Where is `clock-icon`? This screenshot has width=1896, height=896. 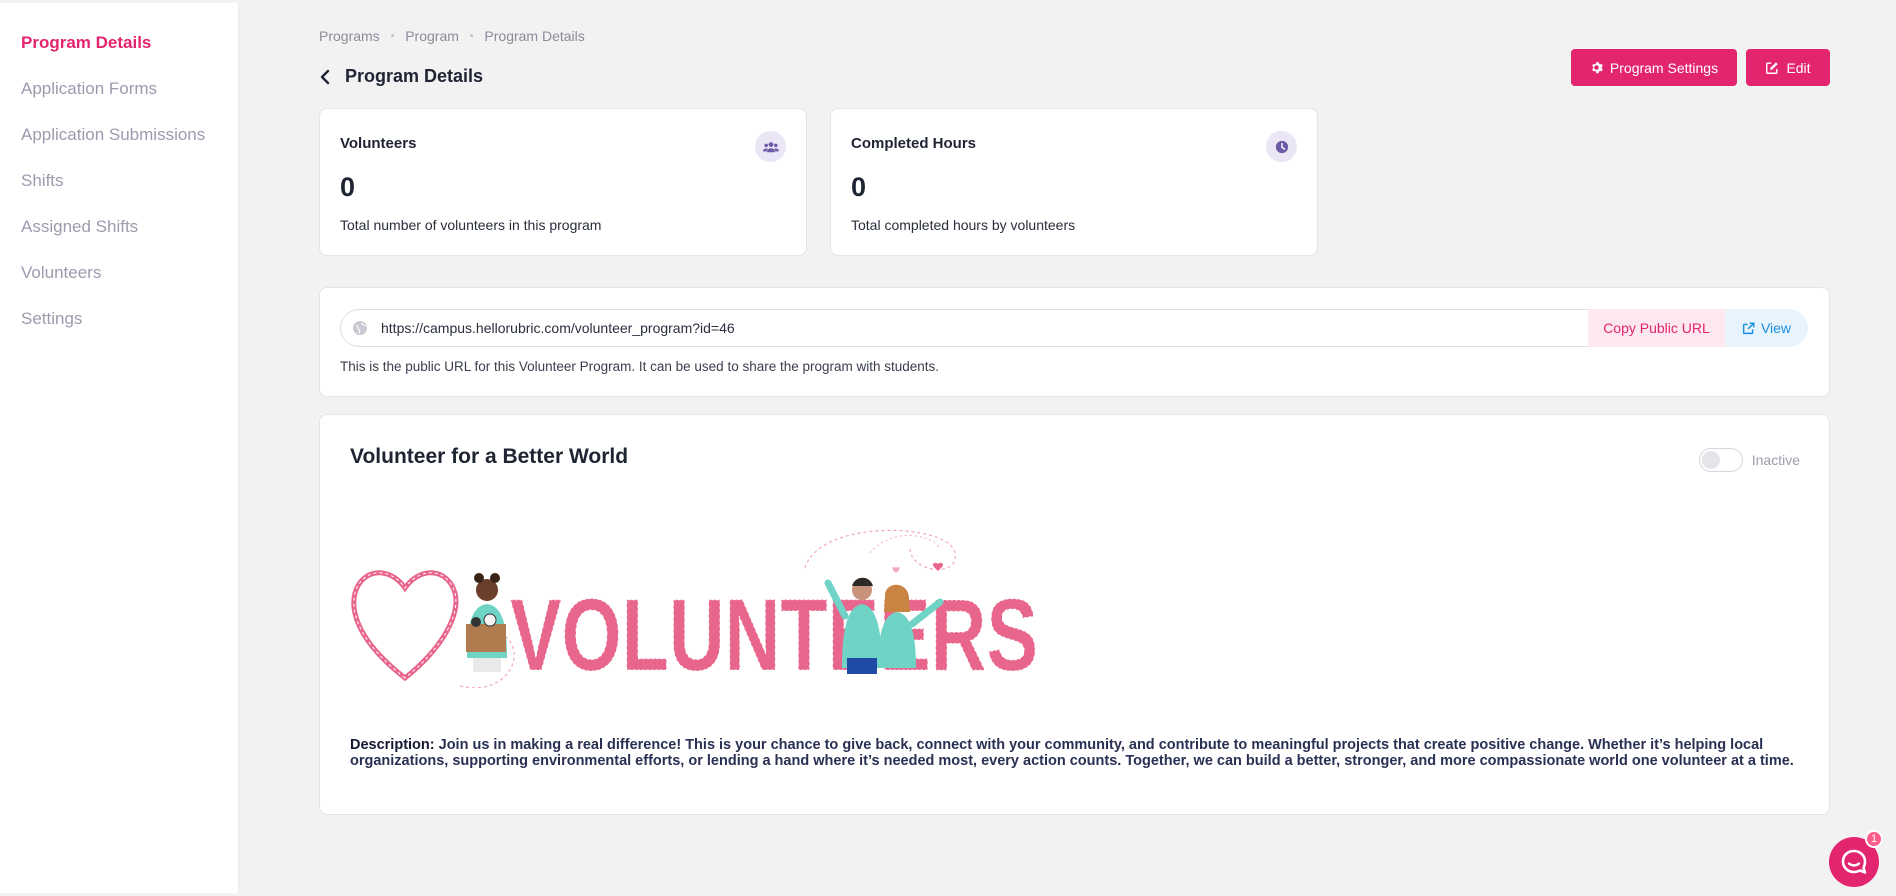 clock-icon is located at coordinates (1281, 146).